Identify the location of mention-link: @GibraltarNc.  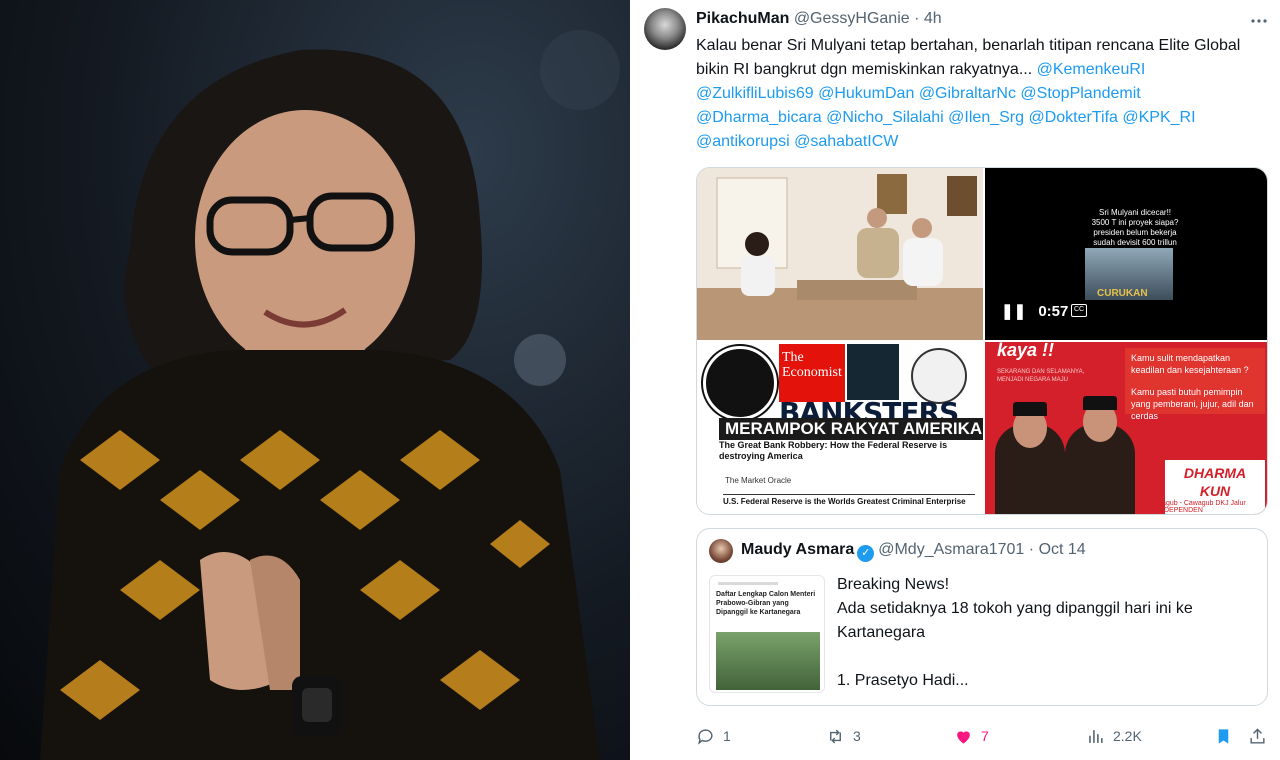
(967, 93).